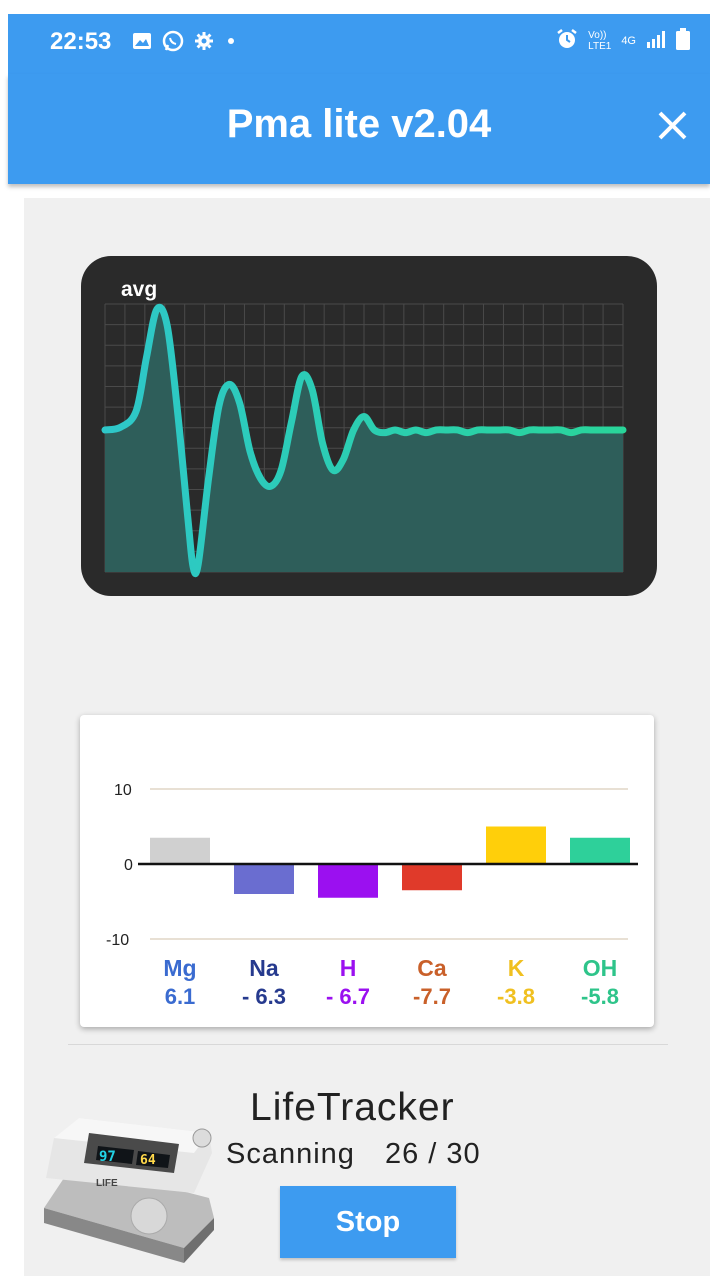  I want to click on divider, so click(368, 1044).